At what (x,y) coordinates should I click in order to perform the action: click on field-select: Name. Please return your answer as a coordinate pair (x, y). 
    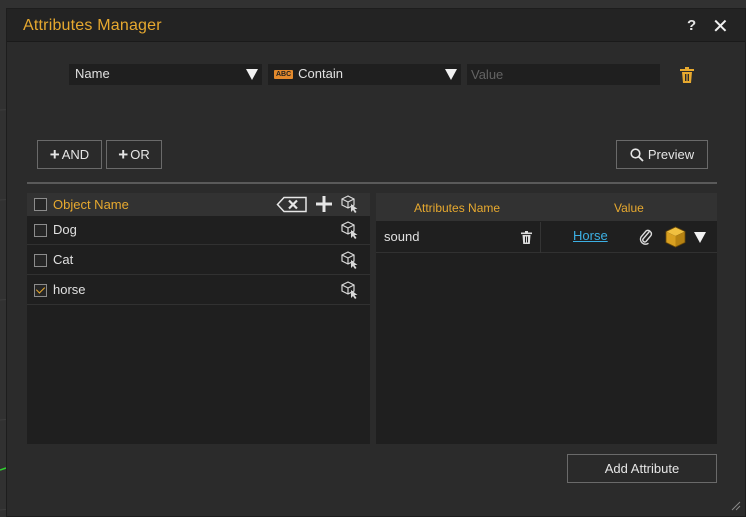
    Looking at the image, I should click on (165, 74).